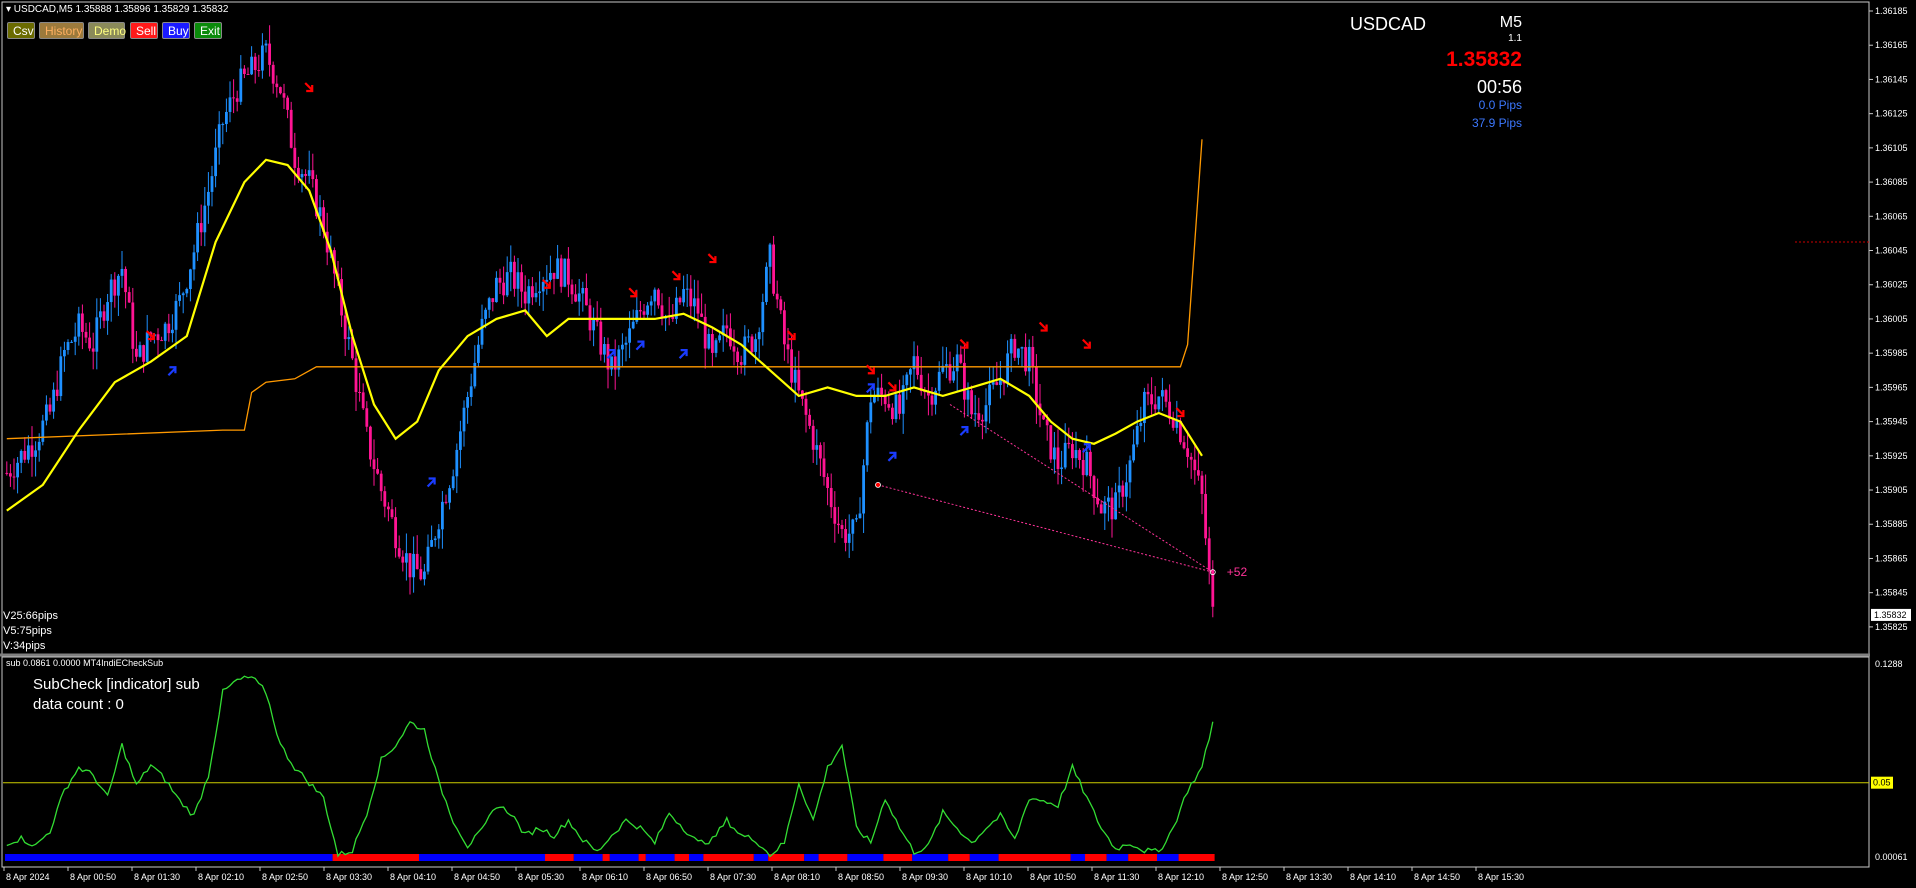 Image resolution: width=1916 pixels, height=888 pixels. Describe the element at coordinates (413, 877) in the screenshot. I see `x-tick-label: 8 Apr 04:10` at that location.